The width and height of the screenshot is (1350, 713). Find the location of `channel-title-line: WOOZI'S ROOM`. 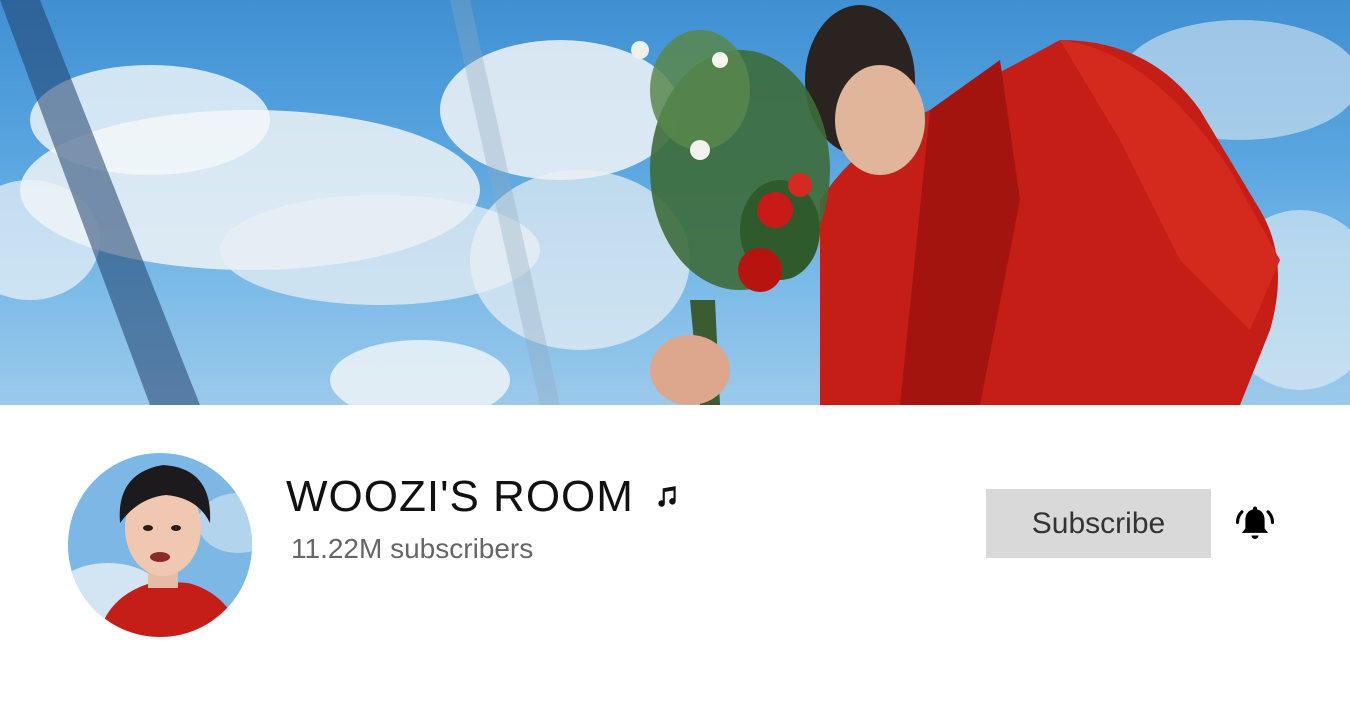

channel-title-line: WOOZI'S ROOM is located at coordinates (483, 497).